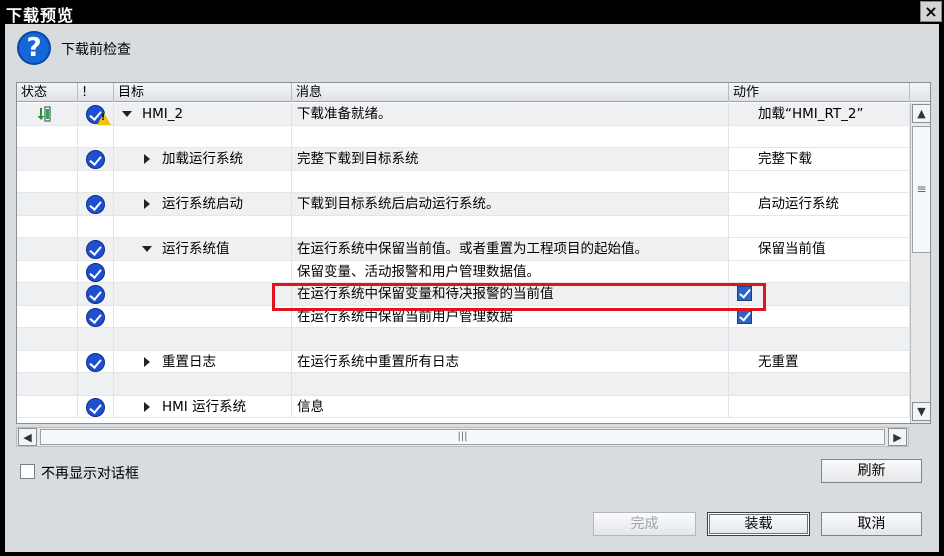 Image resolution: width=944 pixels, height=556 pixels. Describe the element at coordinates (758, 524) in the screenshot. I see `load-button: 装载` at that location.